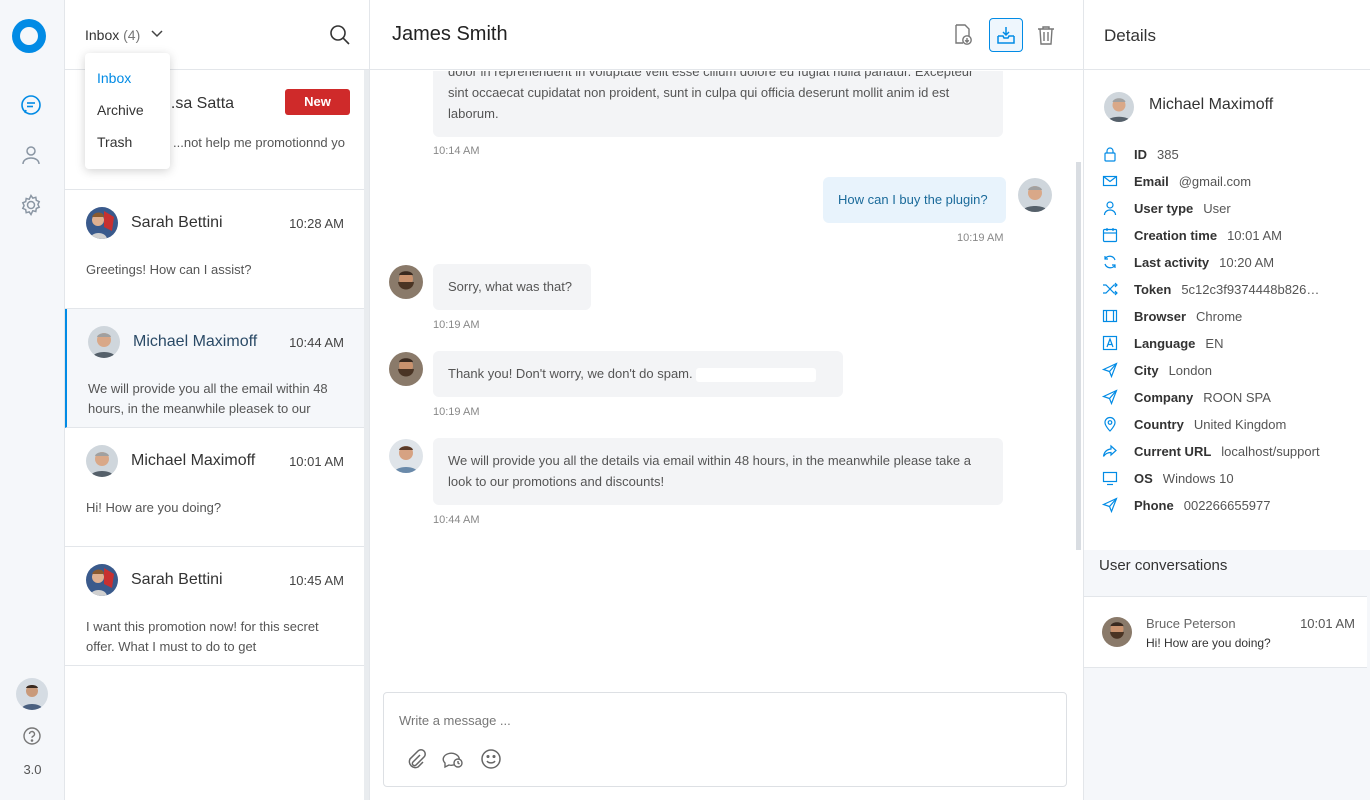 The image size is (1370, 800). What do you see at coordinates (31, 105) in the screenshot?
I see `chat-bubble-icon` at bounding box center [31, 105].